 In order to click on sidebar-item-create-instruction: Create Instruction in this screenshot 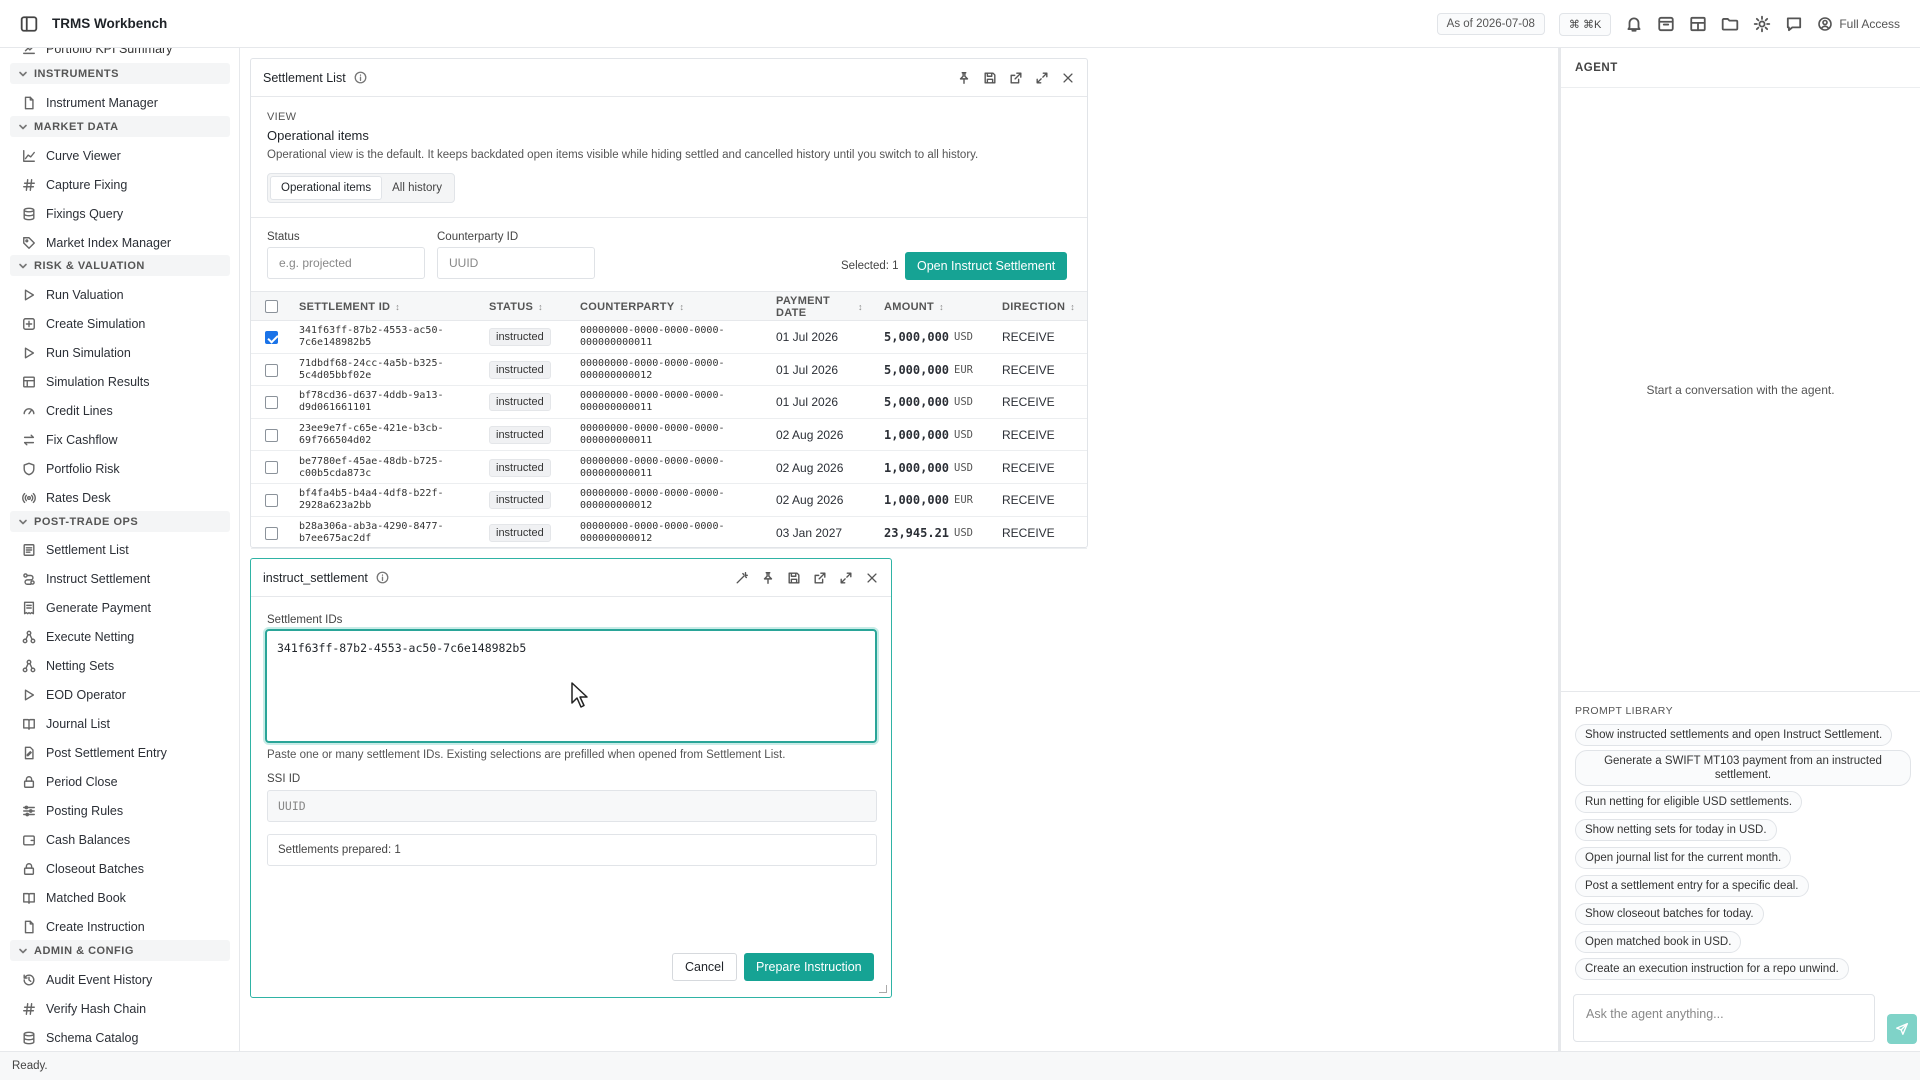, I will do `click(83, 927)`.